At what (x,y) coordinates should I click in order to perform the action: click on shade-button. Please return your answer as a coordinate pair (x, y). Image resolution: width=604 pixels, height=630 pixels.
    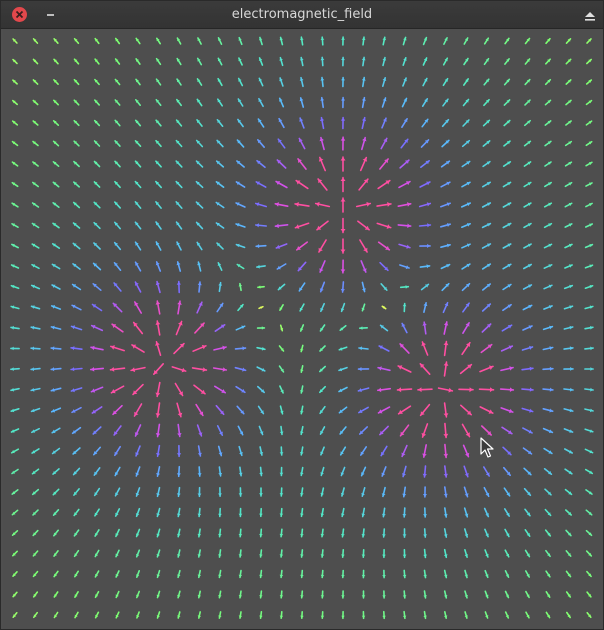
    Looking at the image, I should click on (590, 15).